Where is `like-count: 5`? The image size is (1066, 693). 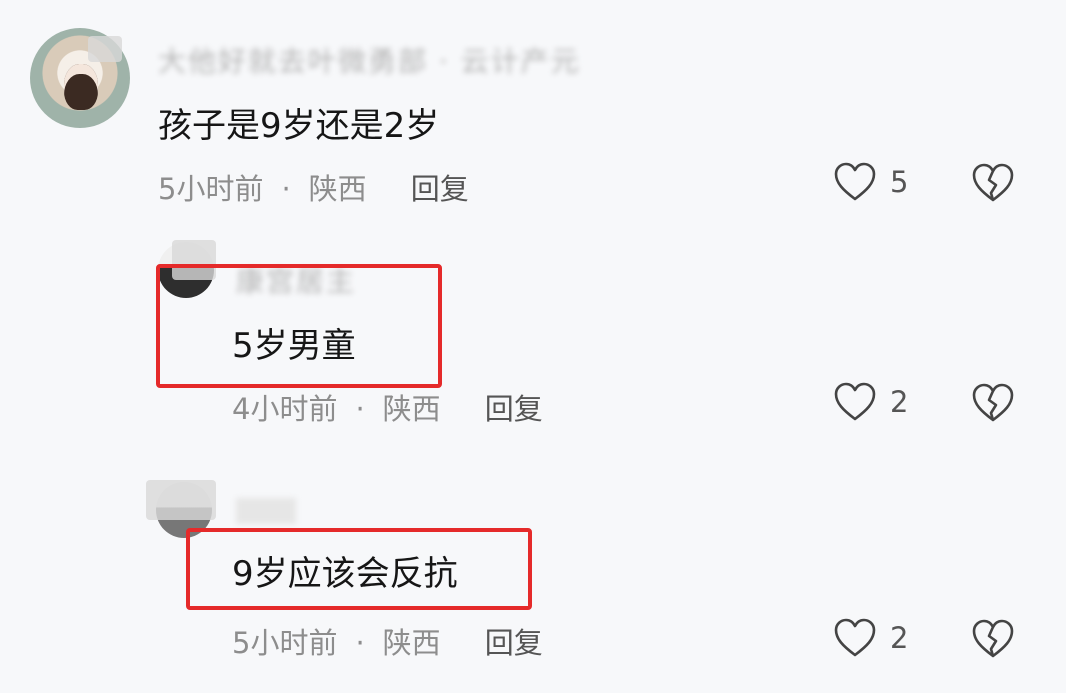
like-count: 5 is located at coordinates (899, 182).